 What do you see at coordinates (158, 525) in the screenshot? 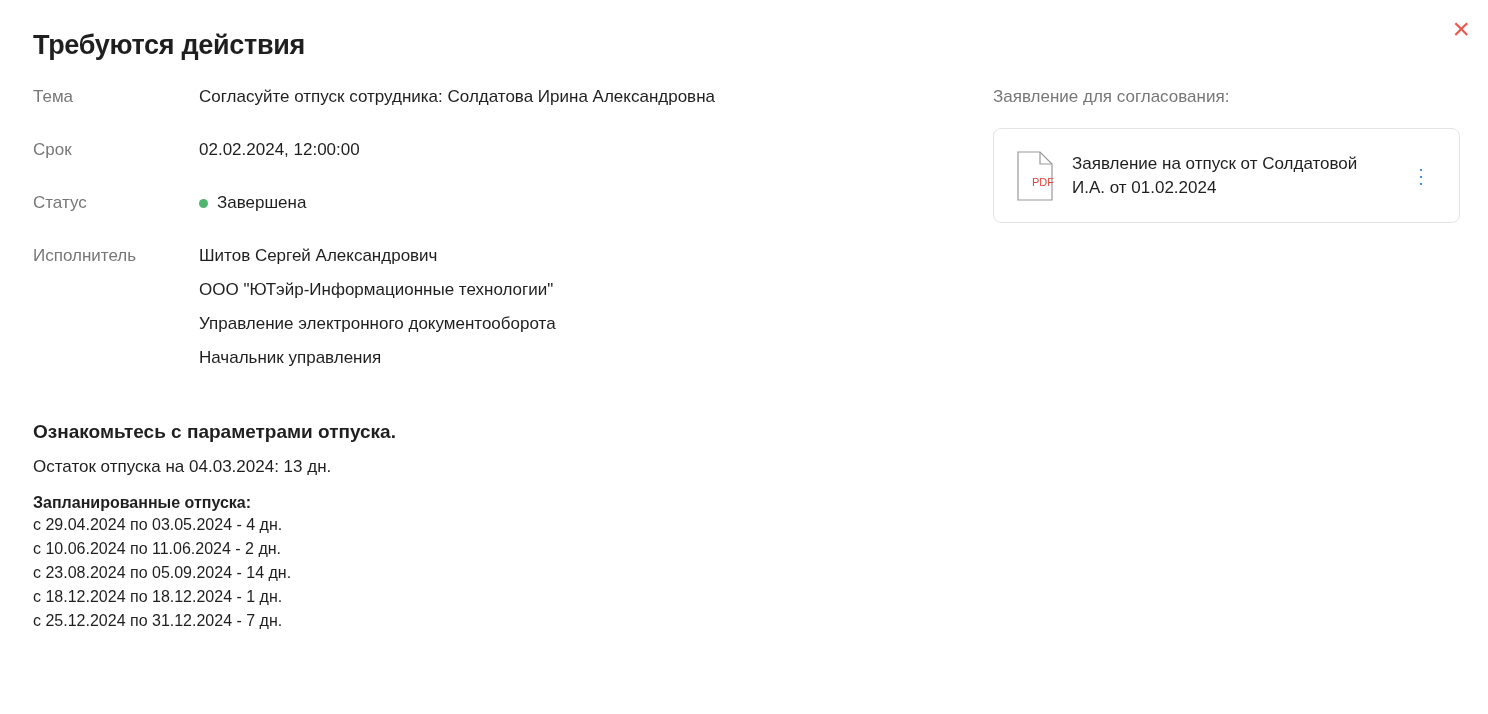
I see `planned-vacation: с 29.04.2024 по 03.05.2024 - 4 дн.` at bounding box center [158, 525].